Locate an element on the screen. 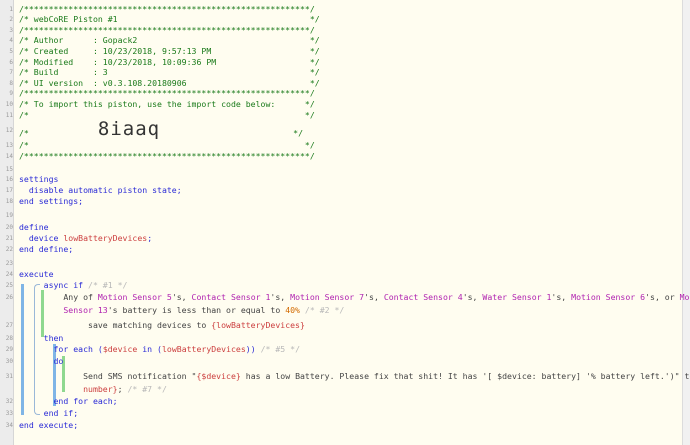 This screenshot has height=445, width=690. code-text: end settings; is located at coordinates (51, 201).